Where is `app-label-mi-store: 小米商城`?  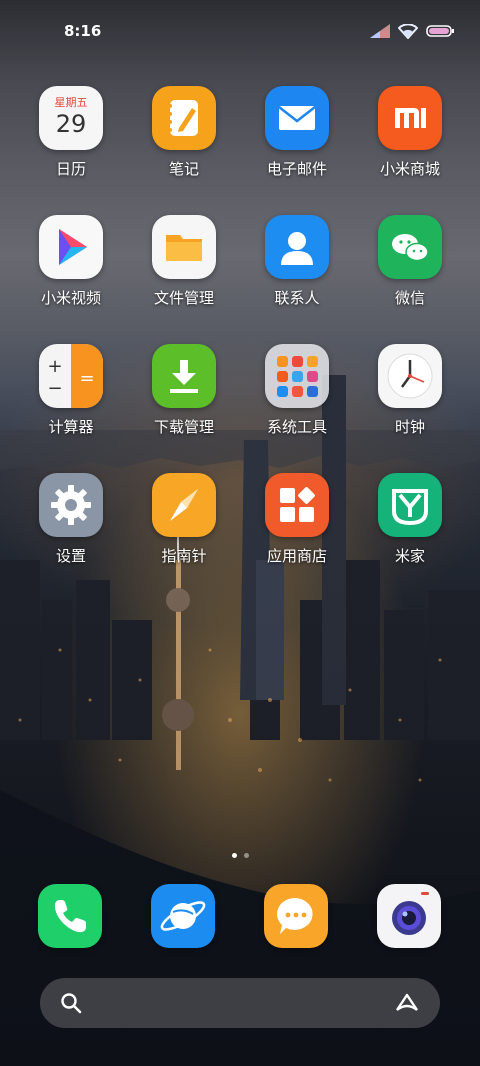 app-label-mi-store: 小米商城 is located at coordinates (409, 169).